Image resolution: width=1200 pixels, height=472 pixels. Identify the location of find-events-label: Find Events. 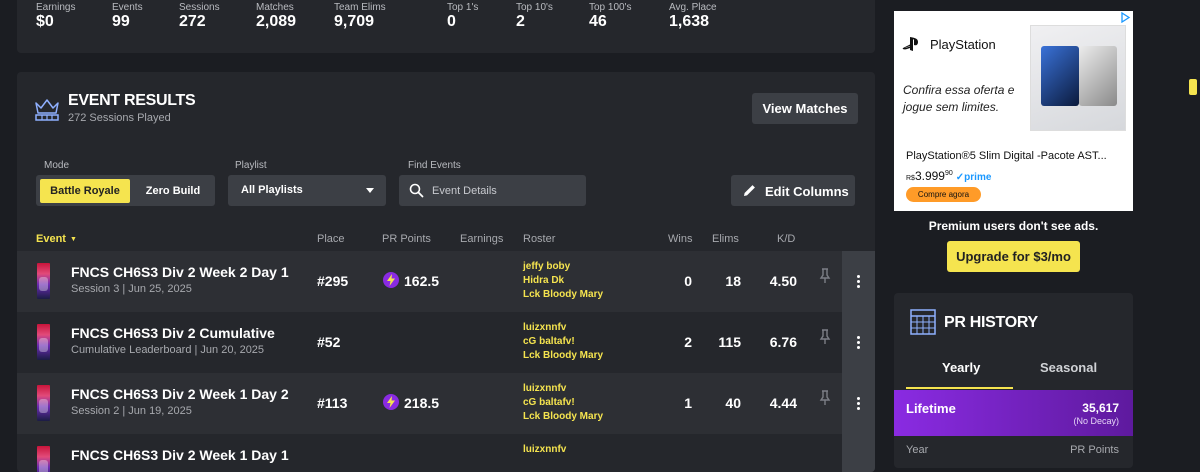
(434, 165).